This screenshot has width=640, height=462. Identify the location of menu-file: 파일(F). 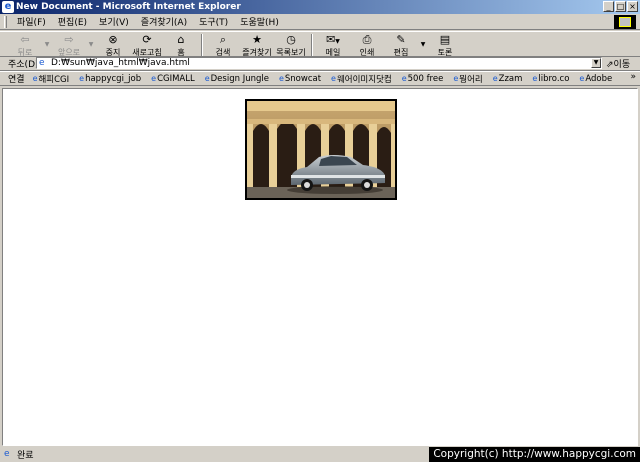
(31, 21).